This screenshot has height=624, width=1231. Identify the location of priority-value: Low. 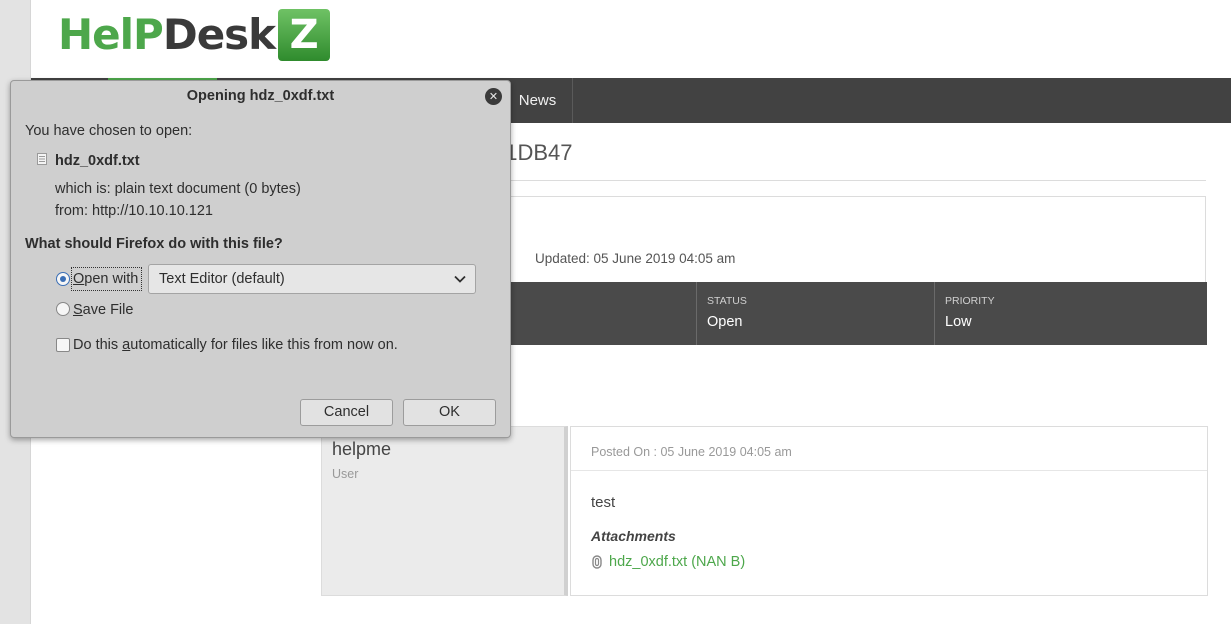
(958, 322).